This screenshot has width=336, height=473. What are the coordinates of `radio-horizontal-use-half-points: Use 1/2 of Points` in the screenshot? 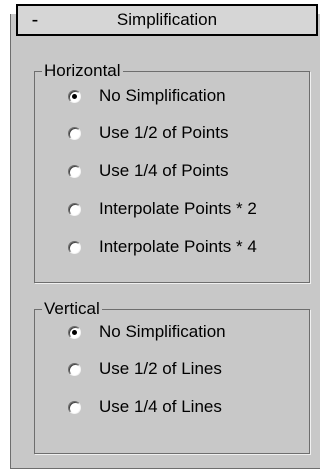 It's located at (148, 133).